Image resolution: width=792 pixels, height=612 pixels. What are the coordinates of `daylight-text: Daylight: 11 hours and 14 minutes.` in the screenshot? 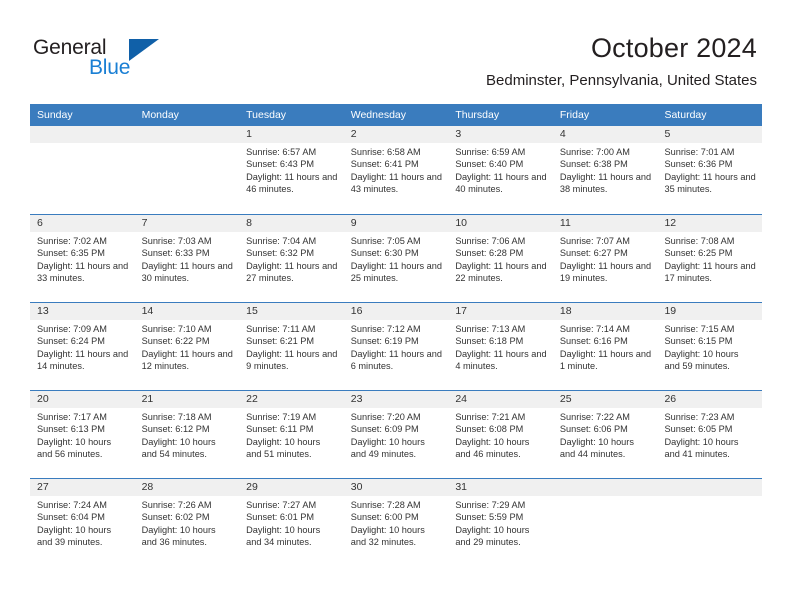 It's located at (83, 360).